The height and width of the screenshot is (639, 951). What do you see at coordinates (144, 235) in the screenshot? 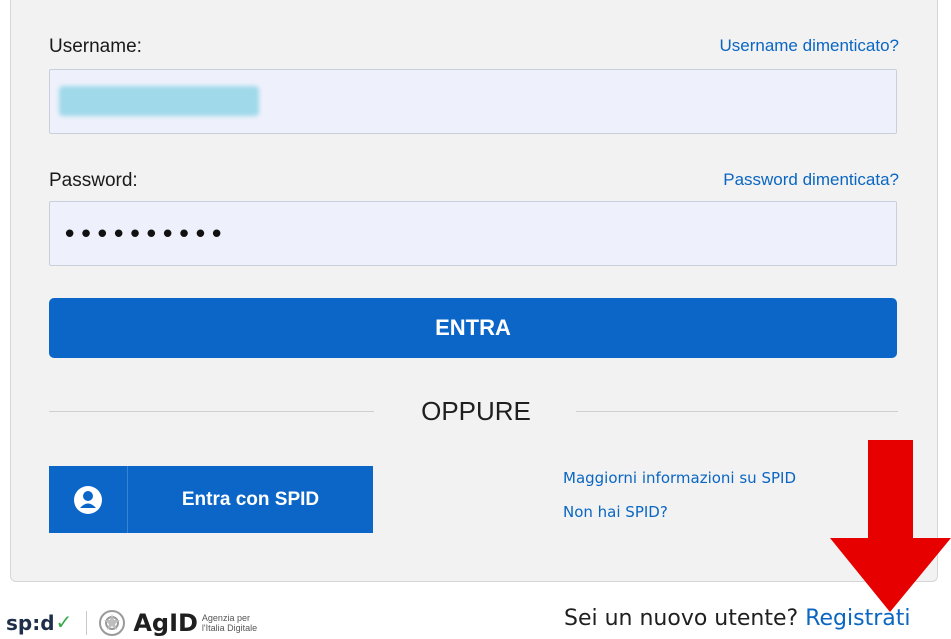
I see `password-masked-value: ••••••••••` at bounding box center [144, 235].